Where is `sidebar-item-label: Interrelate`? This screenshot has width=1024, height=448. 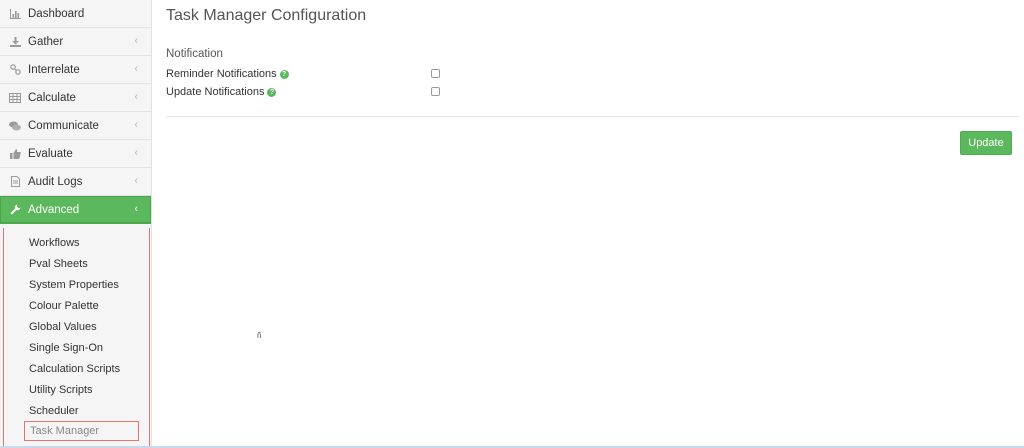 sidebar-item-label: Interrelate is located at coordinates (54, 69).